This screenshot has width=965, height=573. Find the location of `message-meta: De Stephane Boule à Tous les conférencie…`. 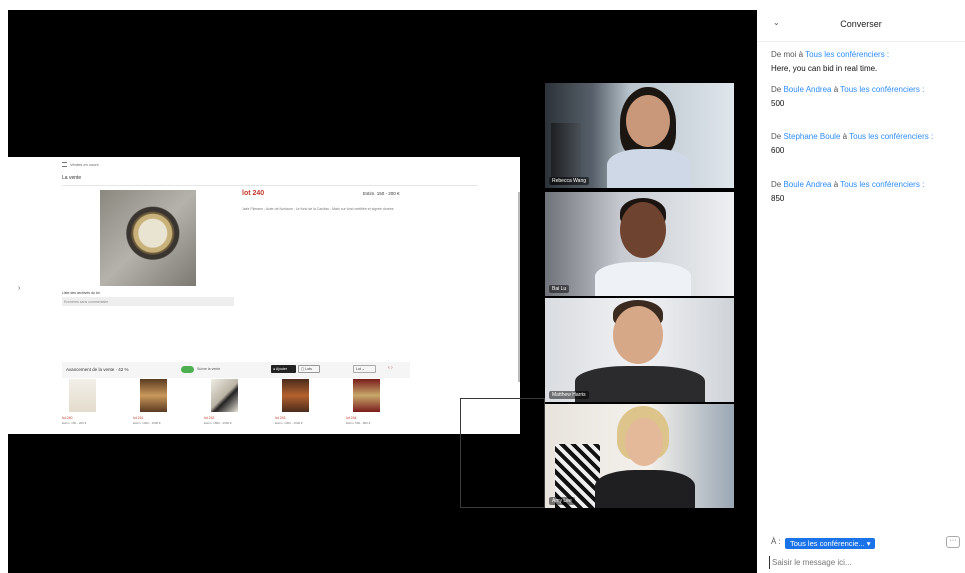

message-meta: De Stephane Boule à Tous les conférencie… is located at coordinates (852, 136).